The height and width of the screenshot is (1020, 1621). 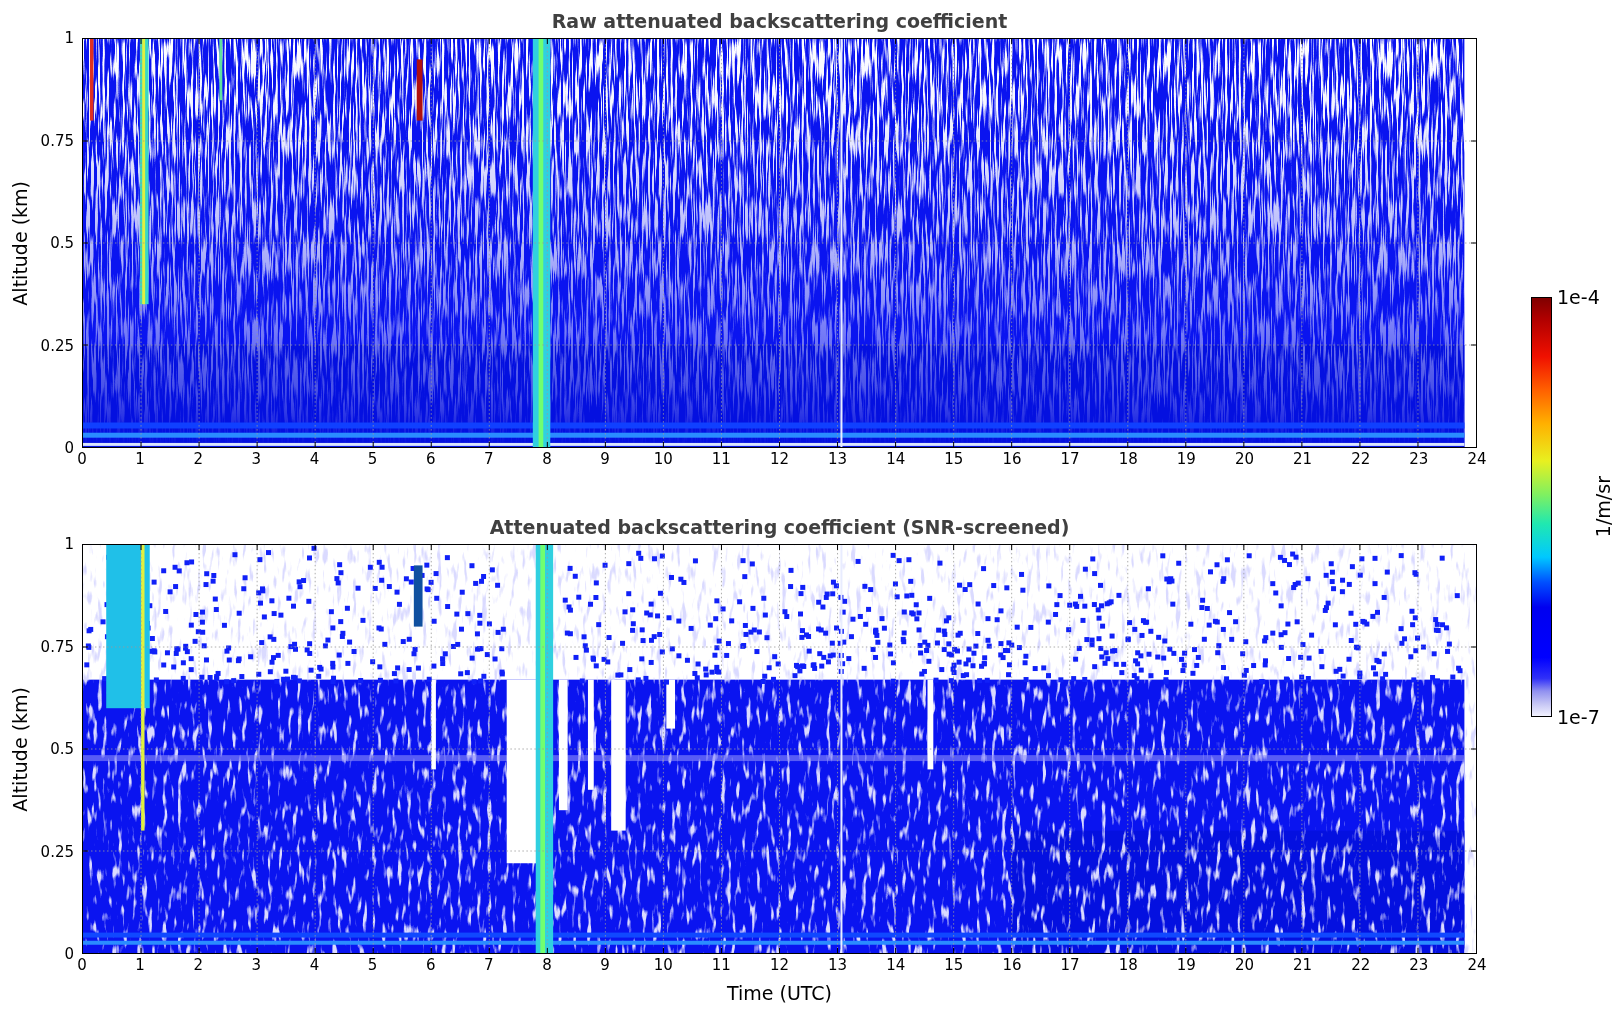 What do you see at coordinates (1602, 507) in the screenshot?
I see `colorbar-label: 1/m/sr` at bounding box center [1602, 507].